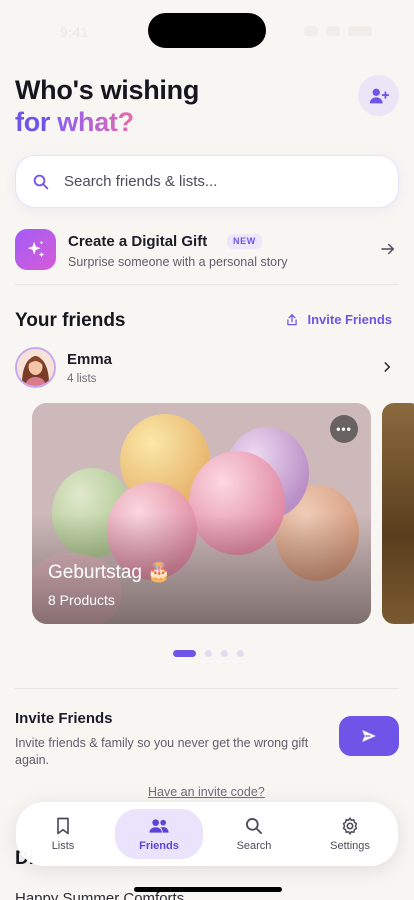 The image size is (414, 900). What do you see at coordinates (82, 379) in the screenshot?
I see `friend-list-count: 4 lists` at bounding box center [82, 379].